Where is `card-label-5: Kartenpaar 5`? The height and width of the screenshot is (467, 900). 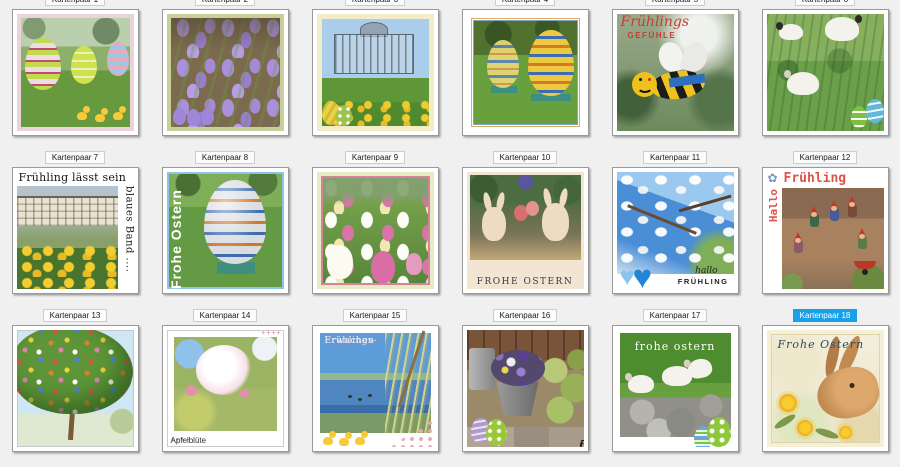 card-label-5: Kartenpaar 5 is located at coordinates (675, 3).